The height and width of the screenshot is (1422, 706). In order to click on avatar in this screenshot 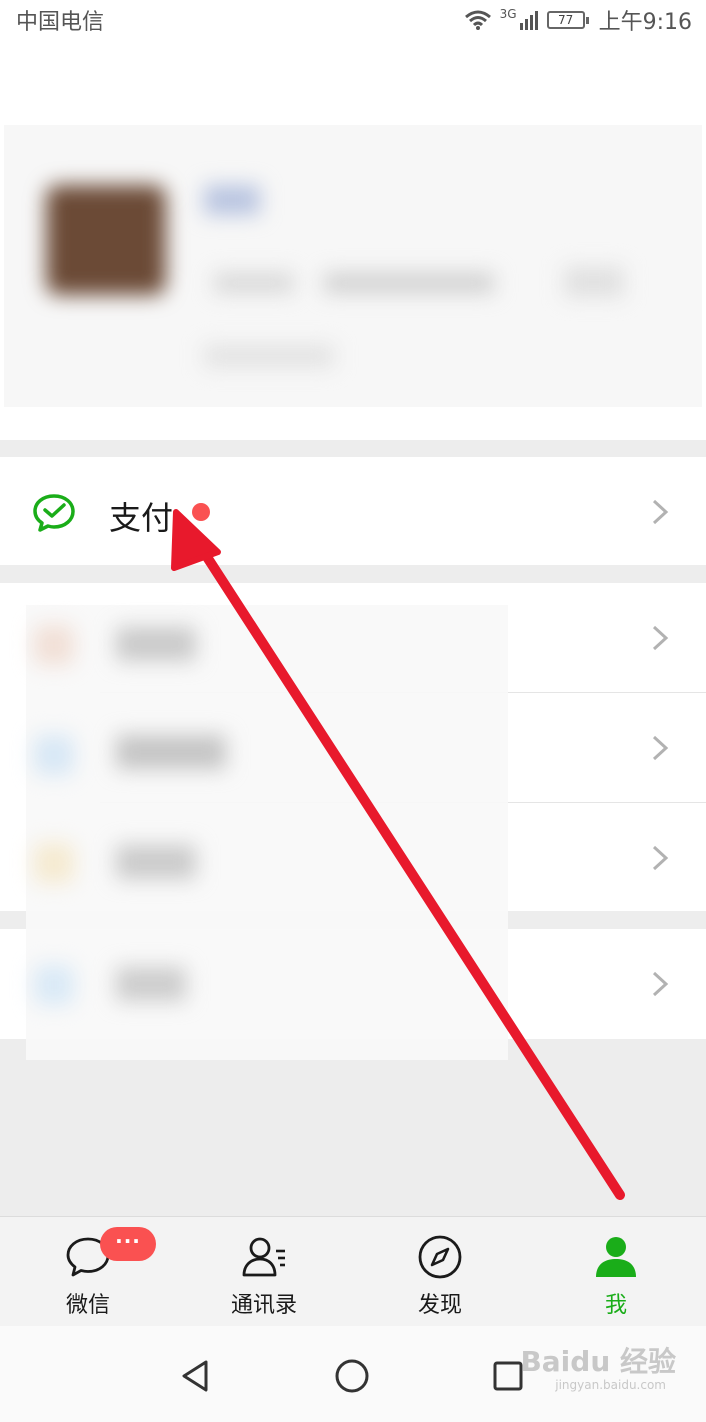, I will do `click(106, 240)`.